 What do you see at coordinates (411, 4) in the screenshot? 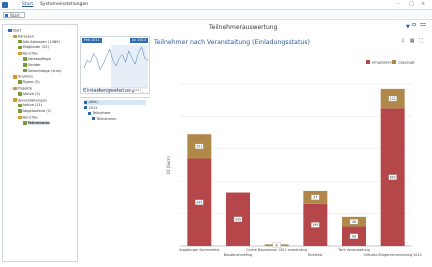
I see `maximize-icon: □` at bounding box center [411, 4].